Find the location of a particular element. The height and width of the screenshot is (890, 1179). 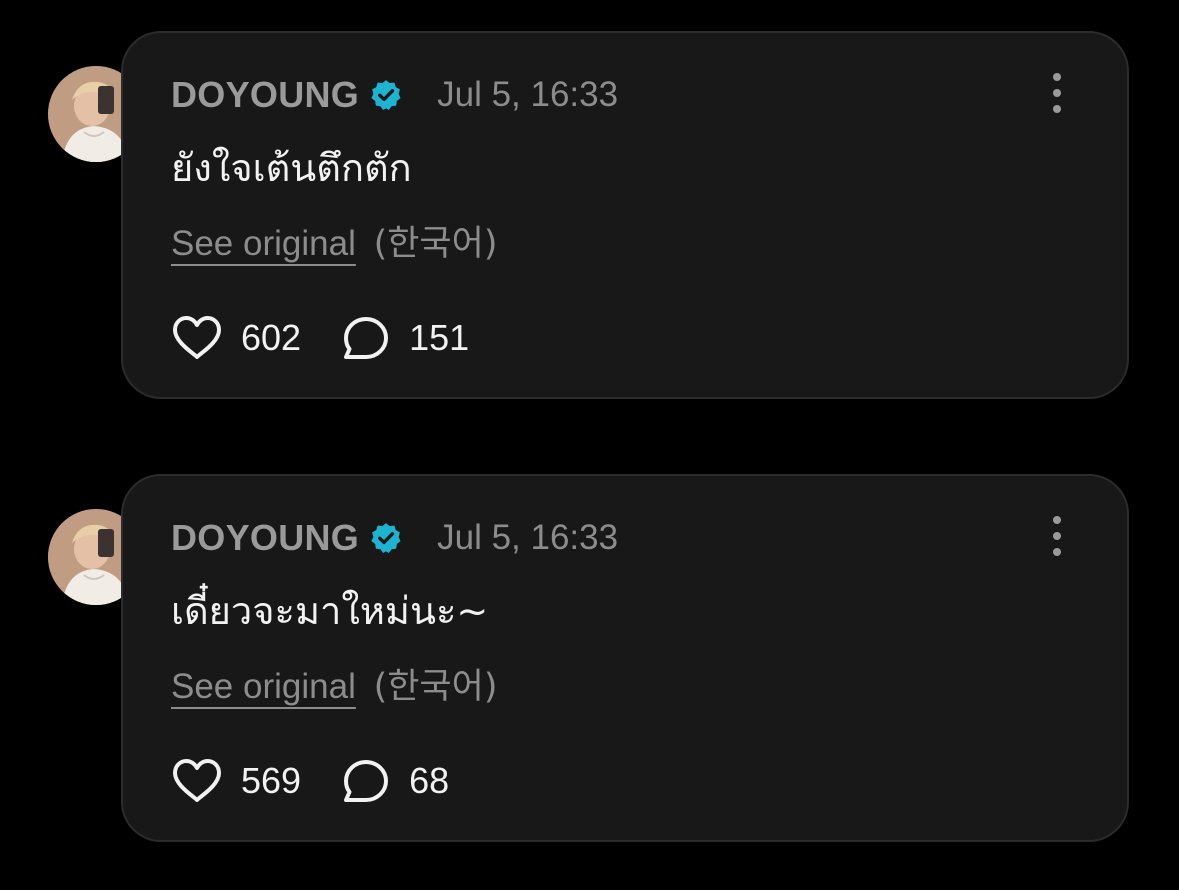

like-button: 602 is located at coordinates (236, 338).